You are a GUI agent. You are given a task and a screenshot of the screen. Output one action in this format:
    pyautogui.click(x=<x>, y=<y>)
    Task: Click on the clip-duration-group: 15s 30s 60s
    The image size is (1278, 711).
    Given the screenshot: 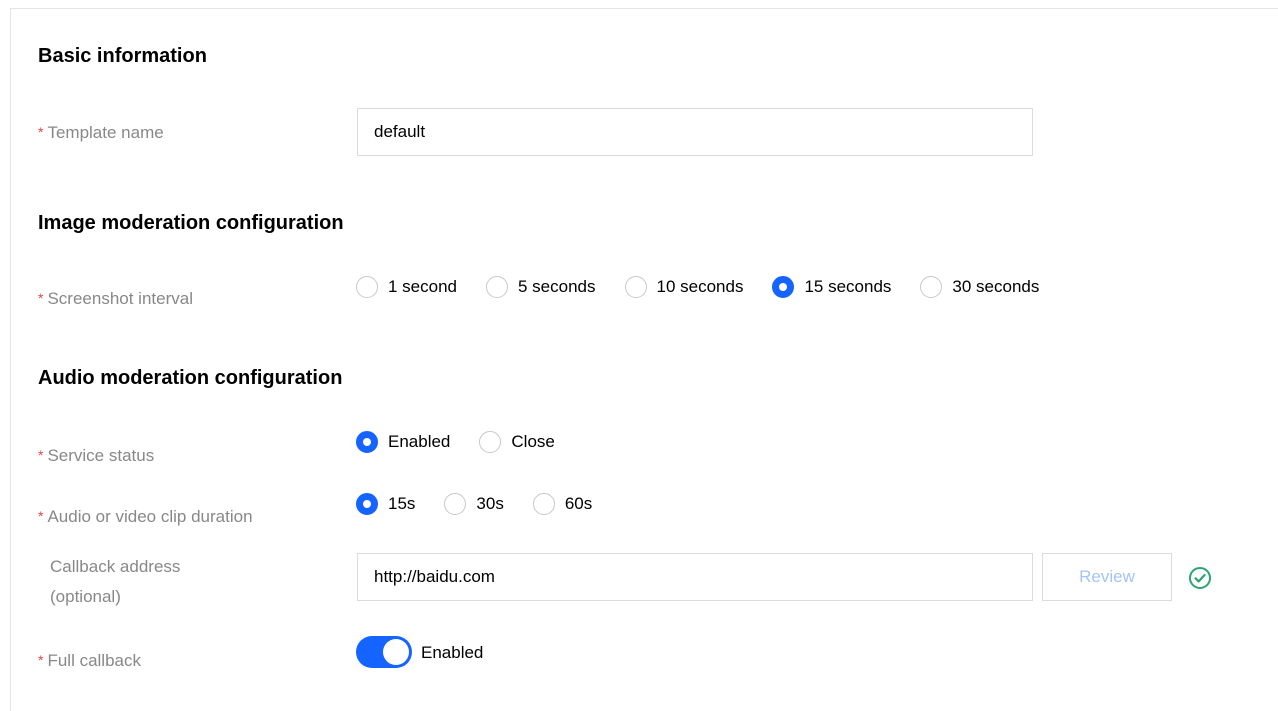 What is the action you would take?
    pyautogui.click(x=488, y=504)
    